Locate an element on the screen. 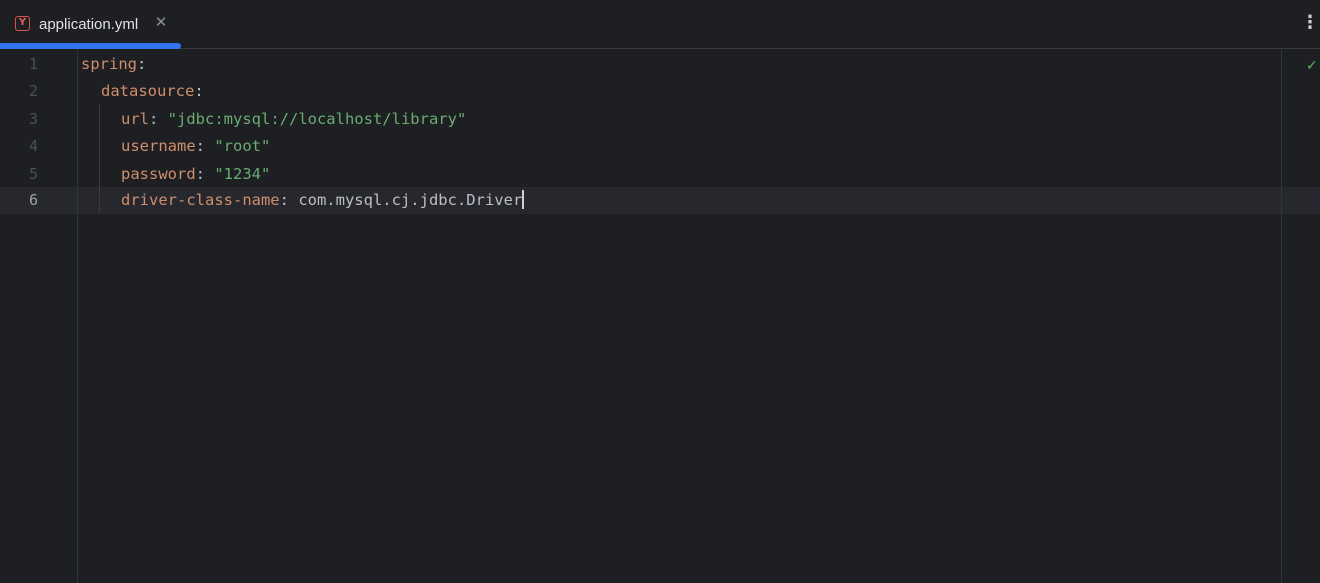  line-number: 4 is located at coordinates (33, 146).